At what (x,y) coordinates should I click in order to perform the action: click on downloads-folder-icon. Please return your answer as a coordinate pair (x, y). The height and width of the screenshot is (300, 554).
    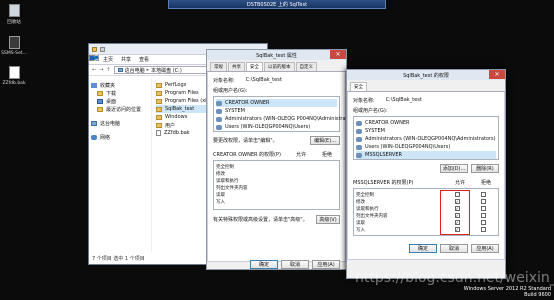
    Looking at the image, I should click on (100, 93).